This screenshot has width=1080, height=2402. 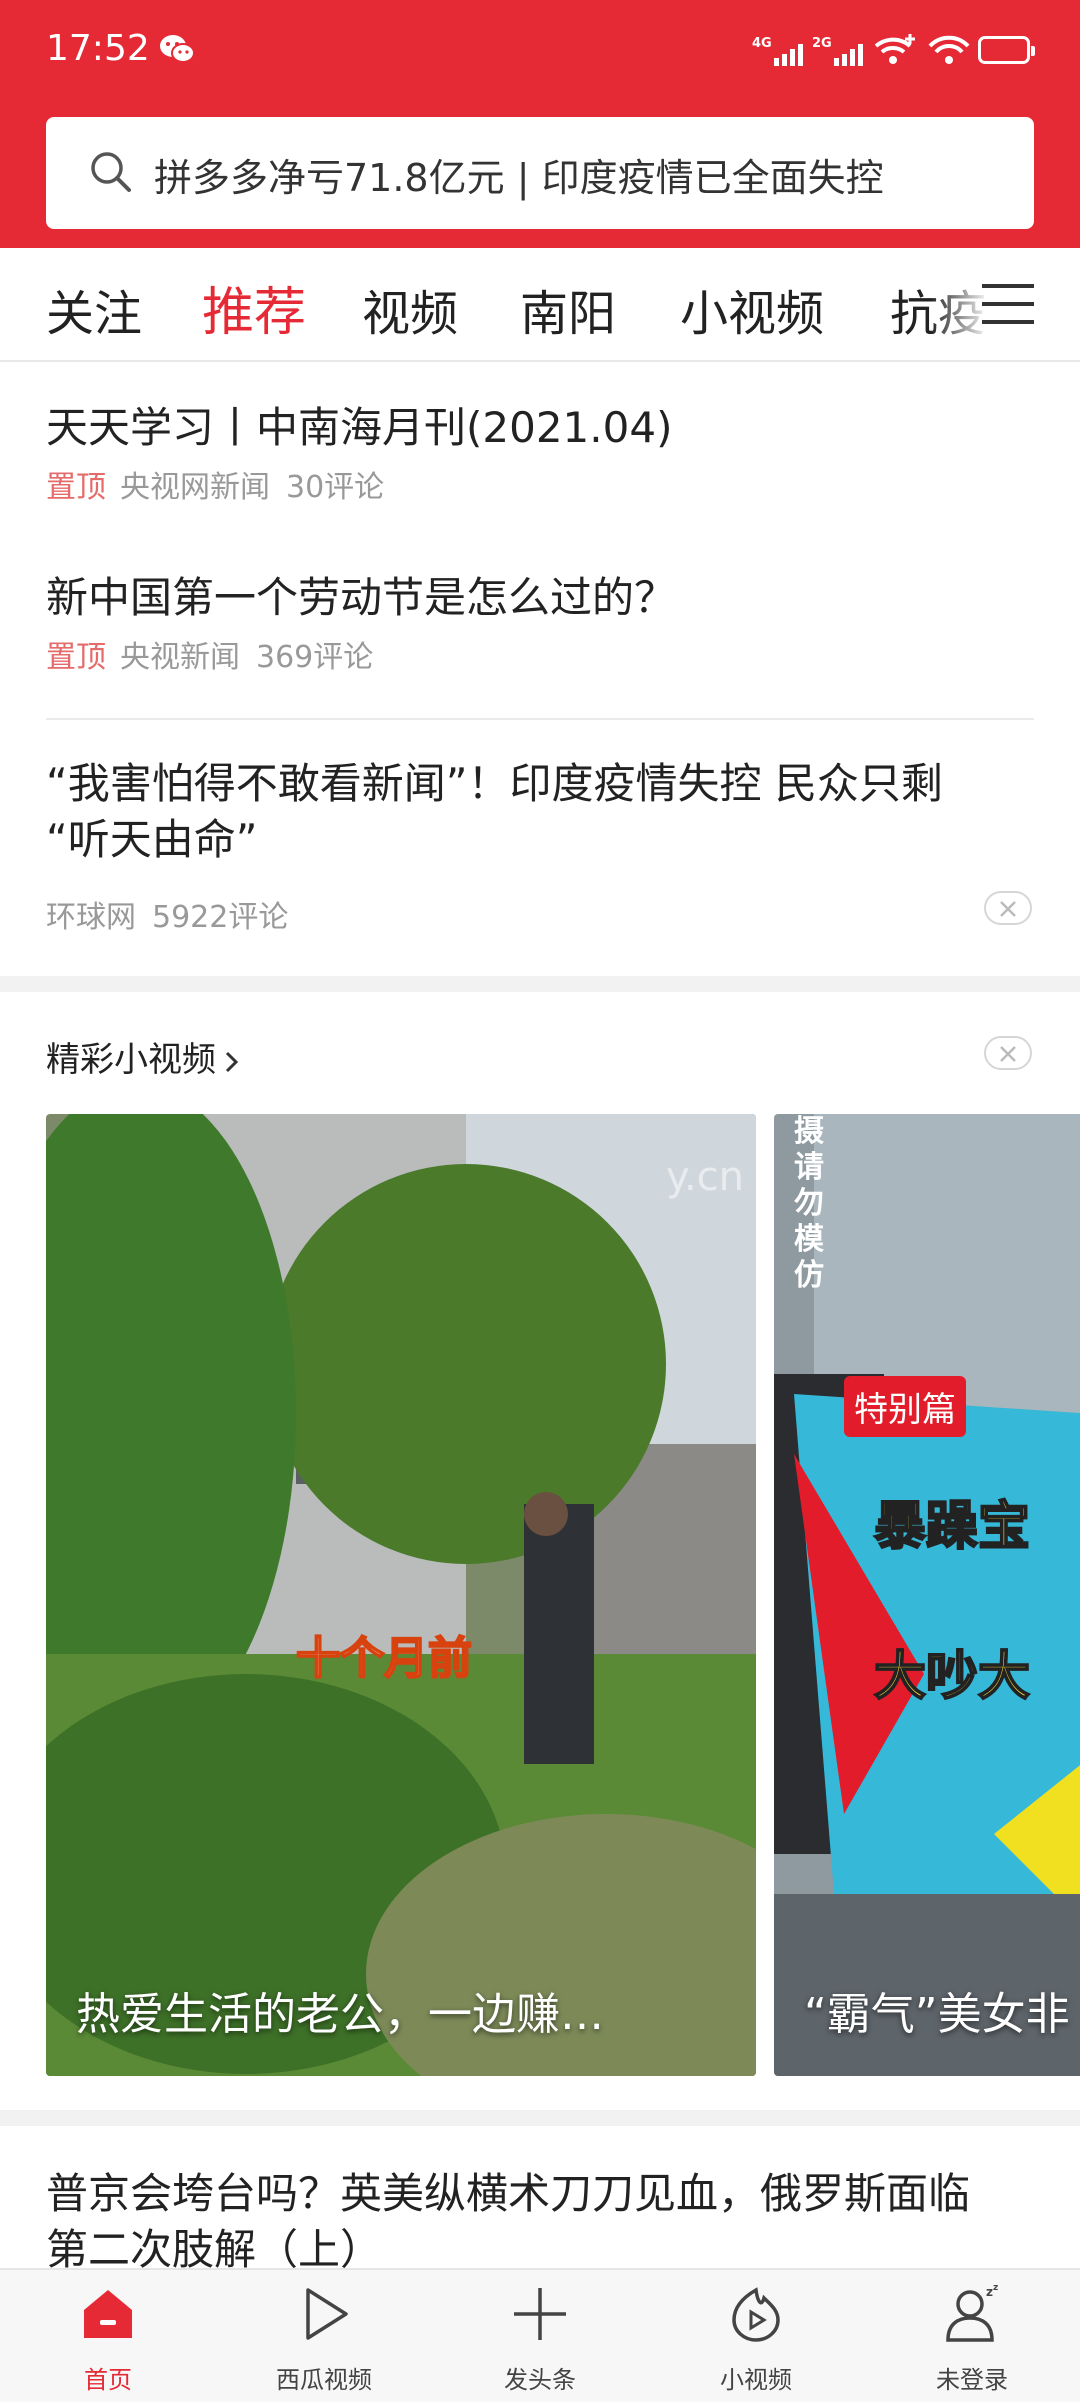 What do you see at coordinates (324, 2380) in the screenshot?
I see `nav-label: 西瓜视频` at bounding box center [324, 2380].